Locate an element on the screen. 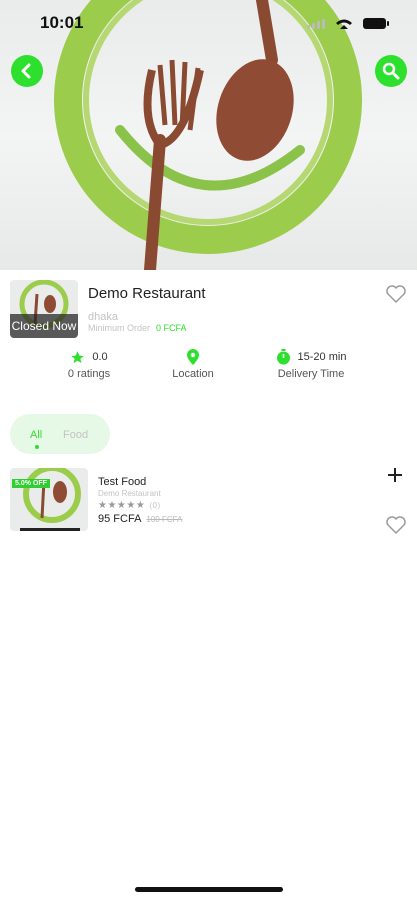 Image resolution: width=417 pixels, height=900 pixels. status-icons is located at coordinates (350, 23).